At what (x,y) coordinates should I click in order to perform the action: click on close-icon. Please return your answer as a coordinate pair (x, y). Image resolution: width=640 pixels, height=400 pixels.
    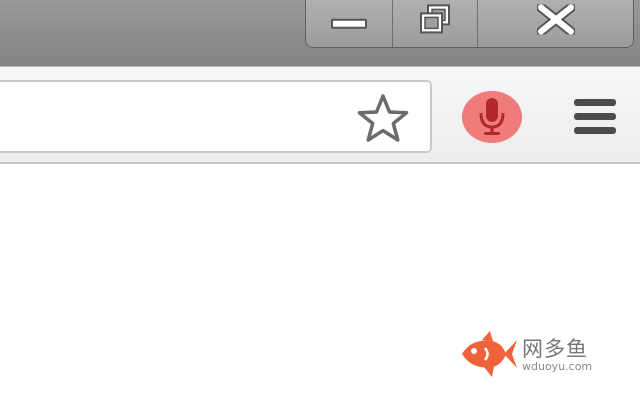
    Looking at the image, I should click on (555, 19).